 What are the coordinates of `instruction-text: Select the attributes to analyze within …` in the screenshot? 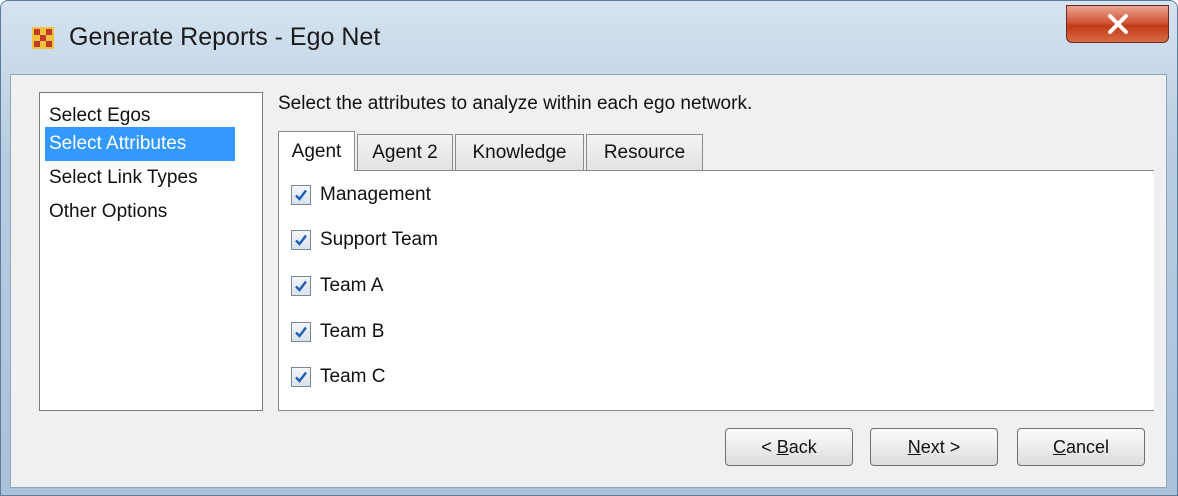 It's located at (515, 103).